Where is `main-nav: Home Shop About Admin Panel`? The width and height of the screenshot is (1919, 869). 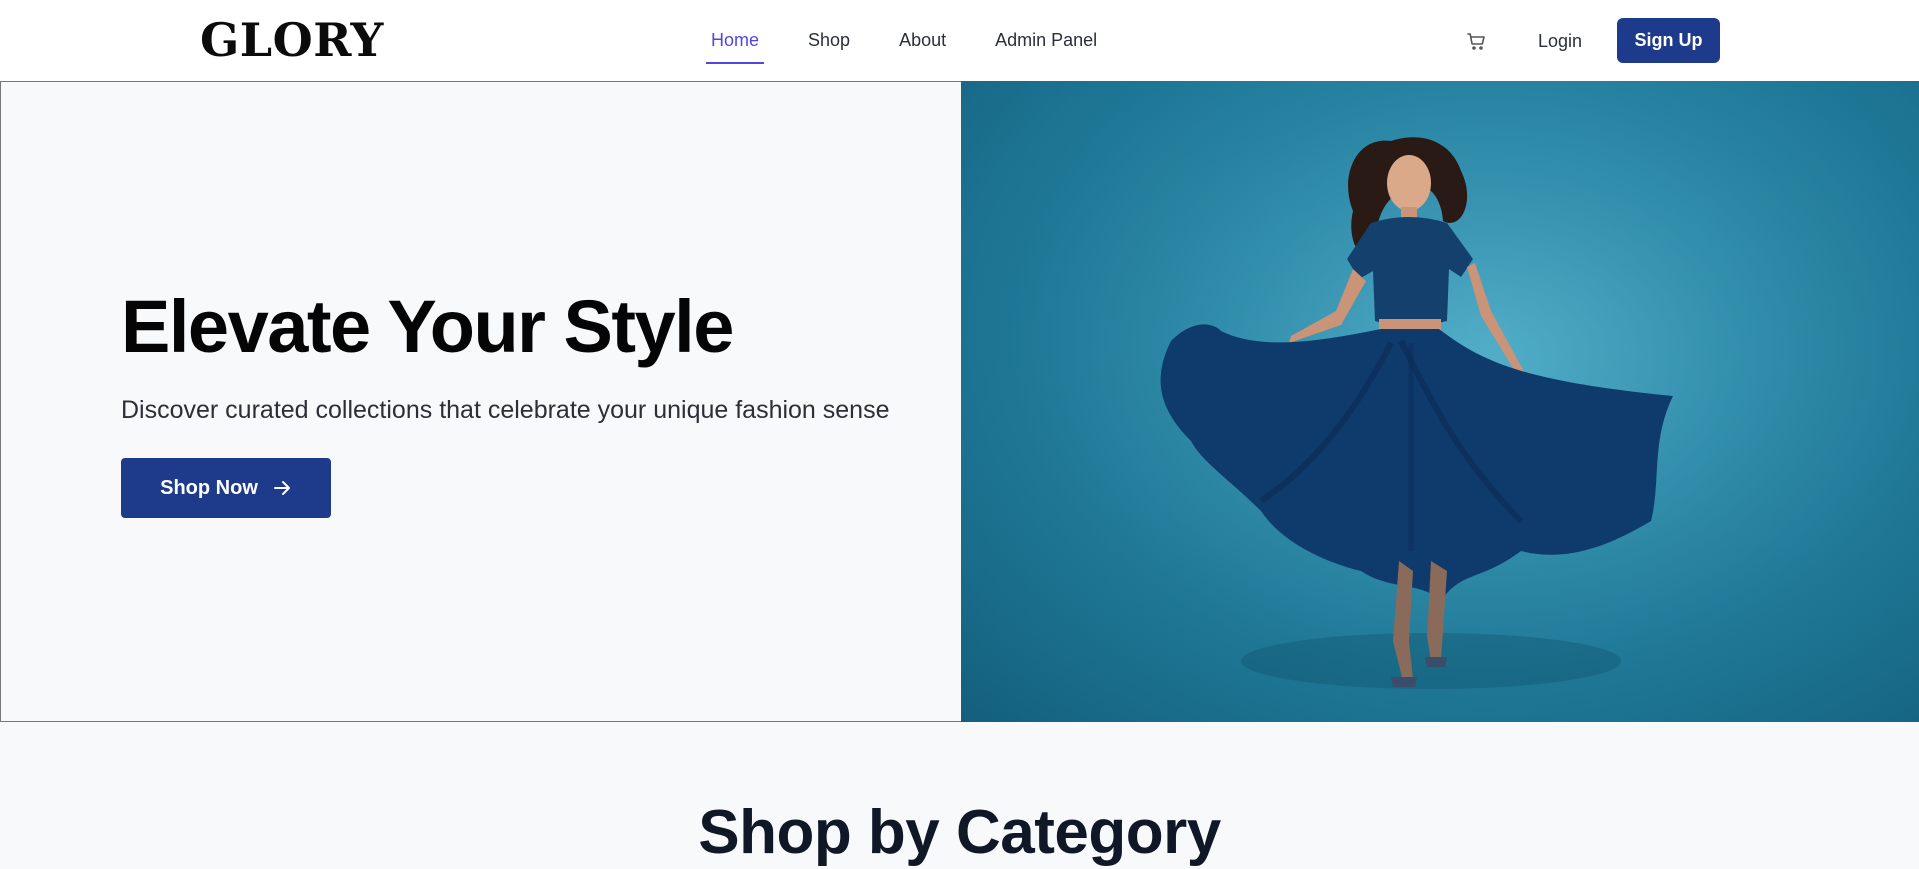
main-nav: Home Shop About Admin Panel is located at coordinates (922, 40).